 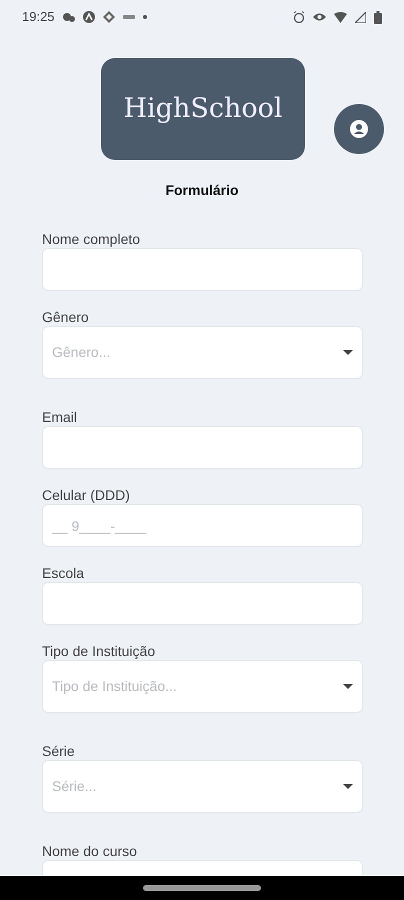 What do you see at coordinates (92, 239) in the screenshot?
I see `field-label: Nome completo` at bounding box center [92, 239].